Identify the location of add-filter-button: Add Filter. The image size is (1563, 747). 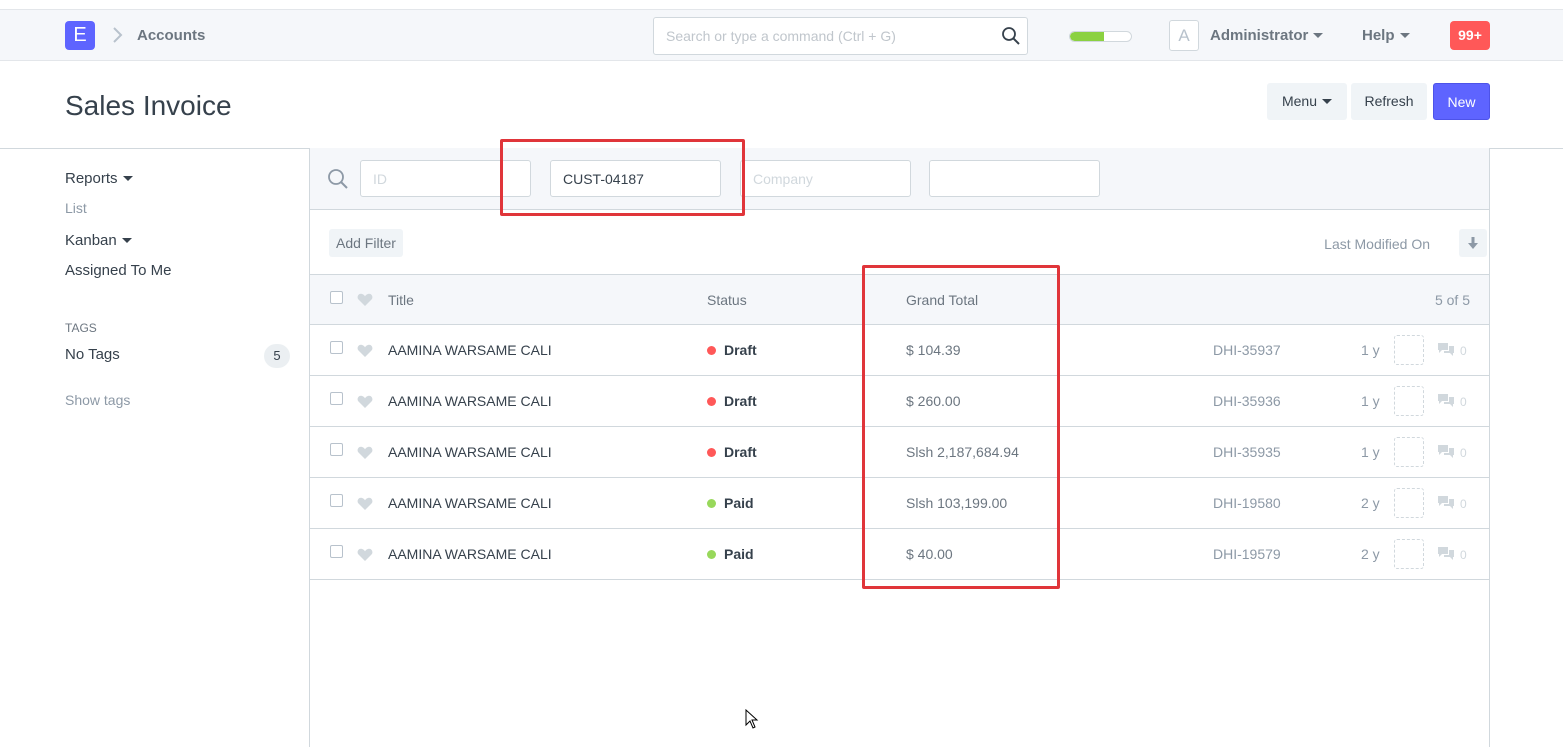
(366, 243).